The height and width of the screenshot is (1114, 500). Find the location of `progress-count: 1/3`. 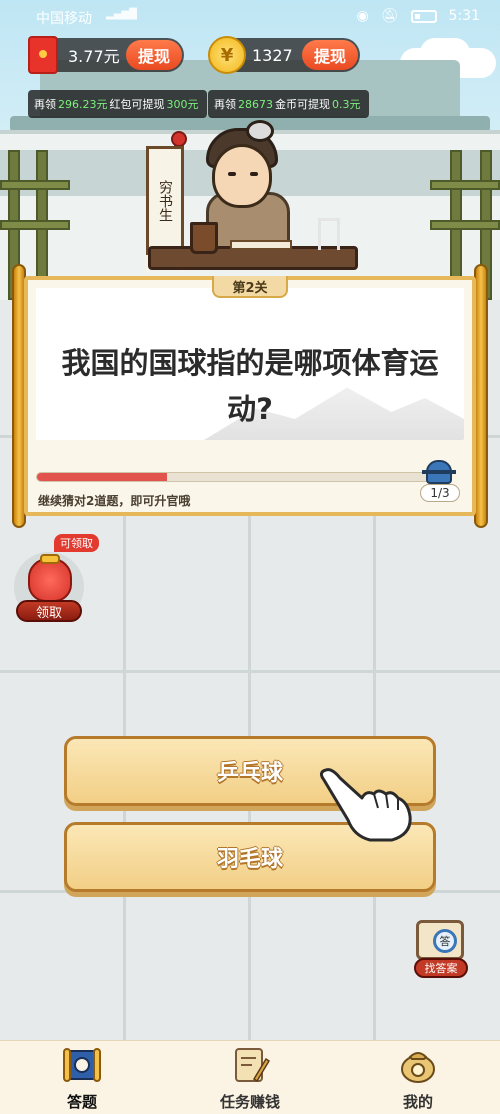

progress-count: 1/3 is located at coordinates (440, 493).